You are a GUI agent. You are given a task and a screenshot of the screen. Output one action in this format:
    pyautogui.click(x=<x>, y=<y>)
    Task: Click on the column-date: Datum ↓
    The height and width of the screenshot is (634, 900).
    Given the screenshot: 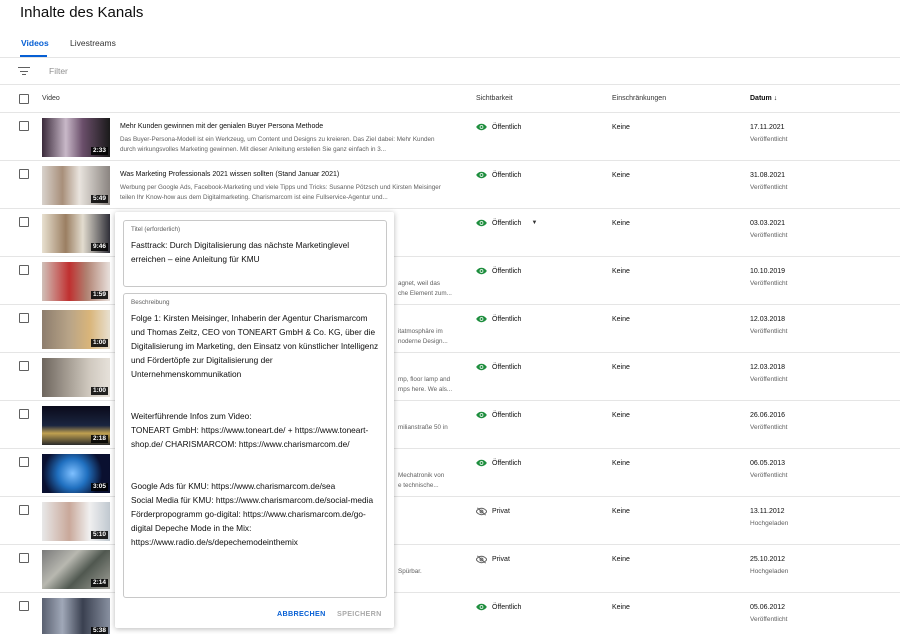 What is the action you would take?
    pyautogui.click(x=763, y=98)
    